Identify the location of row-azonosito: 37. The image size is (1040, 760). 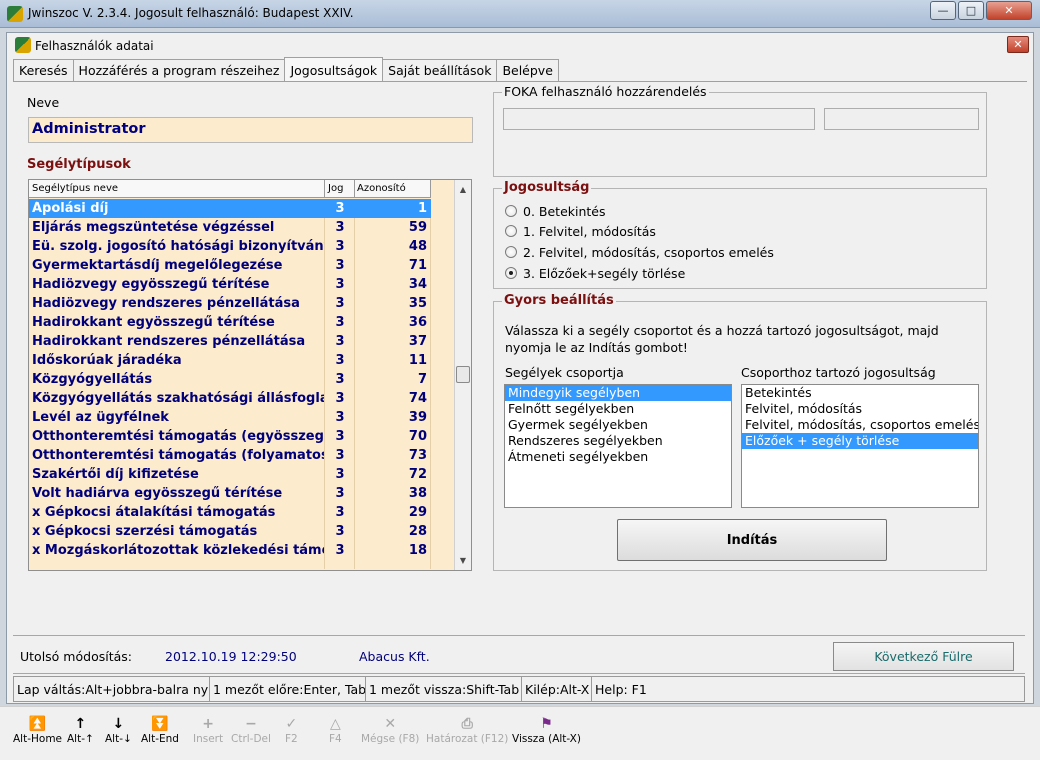
(417, 341).